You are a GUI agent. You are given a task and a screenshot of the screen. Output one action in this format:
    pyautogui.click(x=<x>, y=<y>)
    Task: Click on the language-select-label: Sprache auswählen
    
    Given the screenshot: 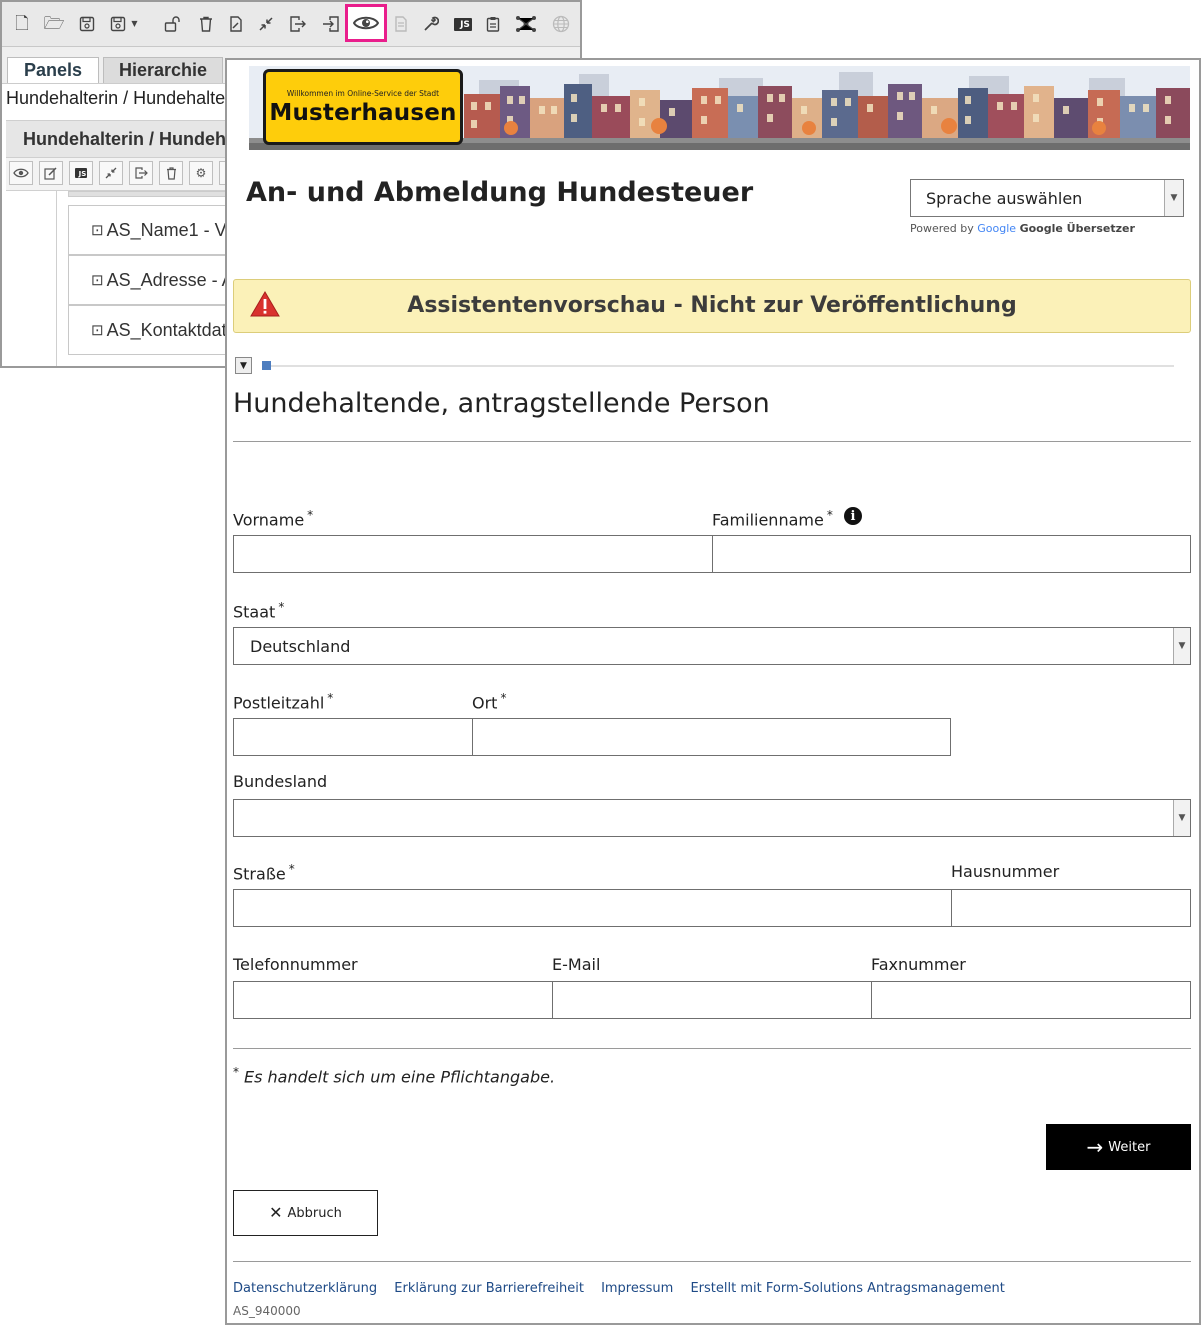 What is the action you would take?
    pyautogui.click(x=1004, y=198)
    